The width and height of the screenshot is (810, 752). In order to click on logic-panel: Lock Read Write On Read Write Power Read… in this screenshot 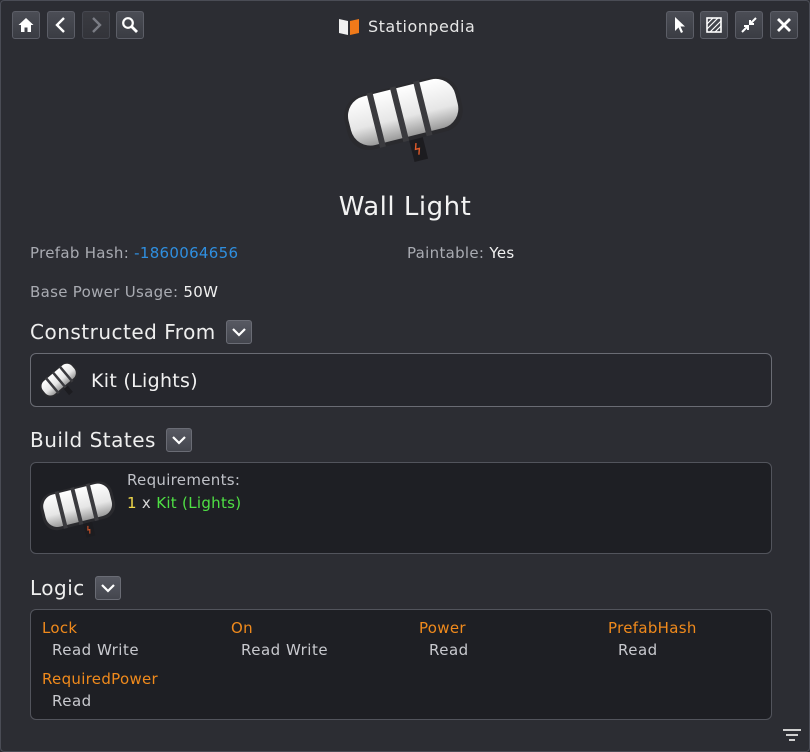, I will do `click(401, 664)`.